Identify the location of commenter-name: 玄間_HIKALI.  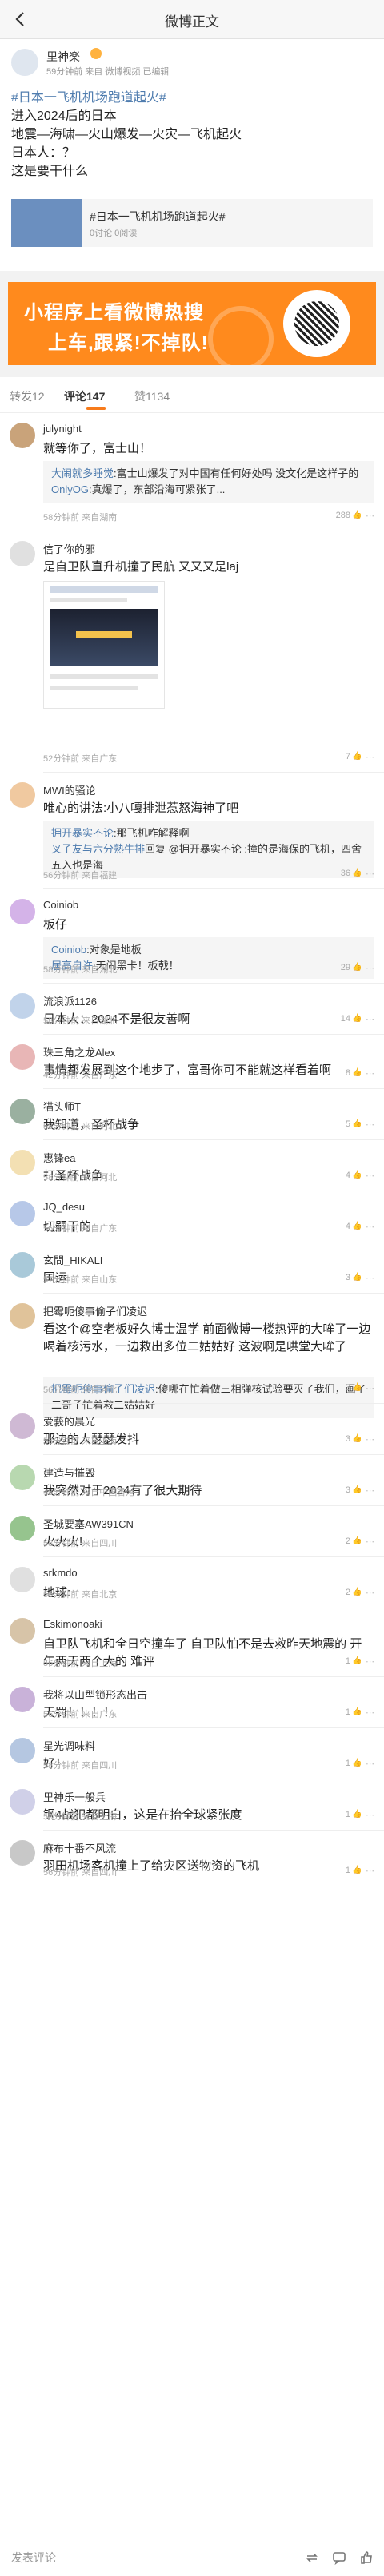
(72, 1259).